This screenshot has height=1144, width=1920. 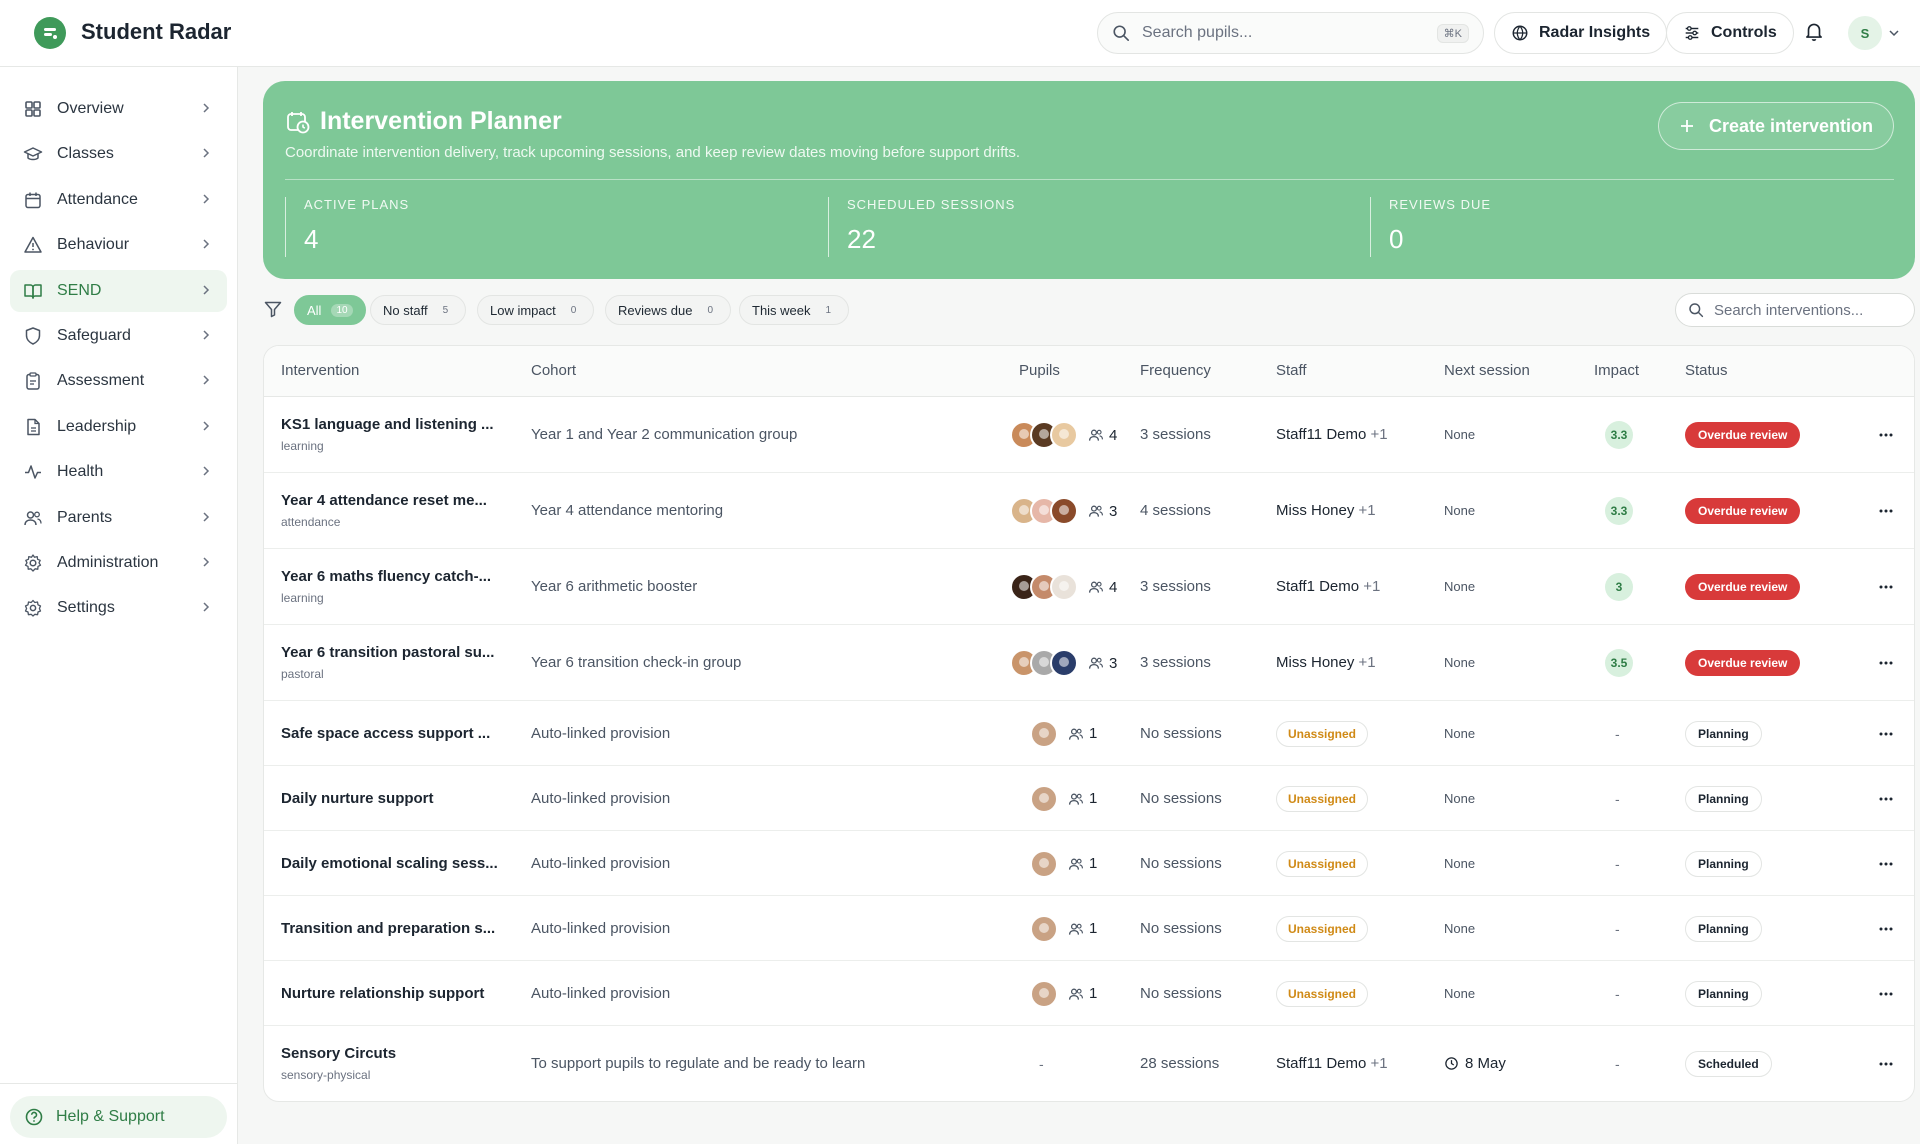 I want to click on pupil-search: Search pupils... ⌘K, so click(x=1290, y=33).